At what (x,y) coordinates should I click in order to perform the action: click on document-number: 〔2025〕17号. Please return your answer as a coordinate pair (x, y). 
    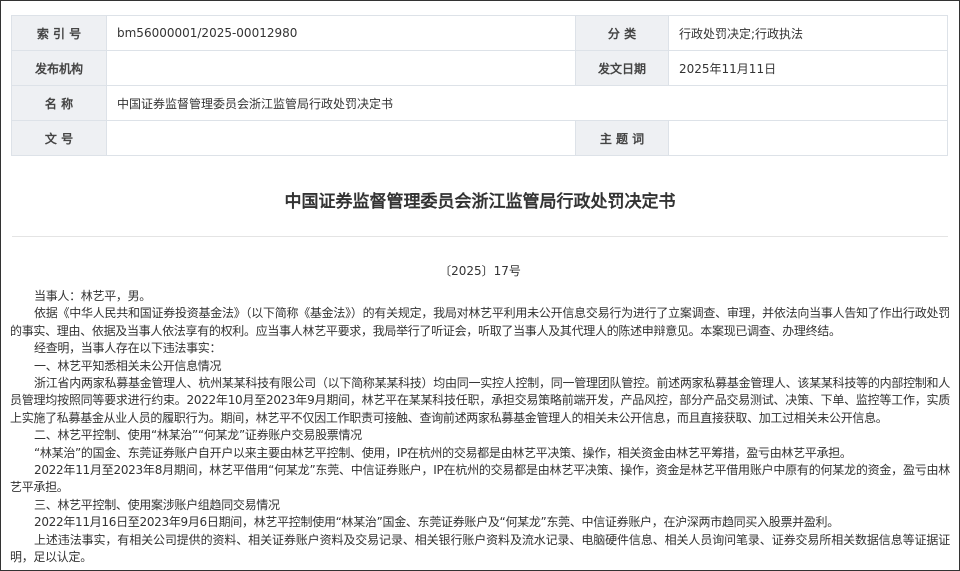
    Looking at the image, I should click on (480, 271).